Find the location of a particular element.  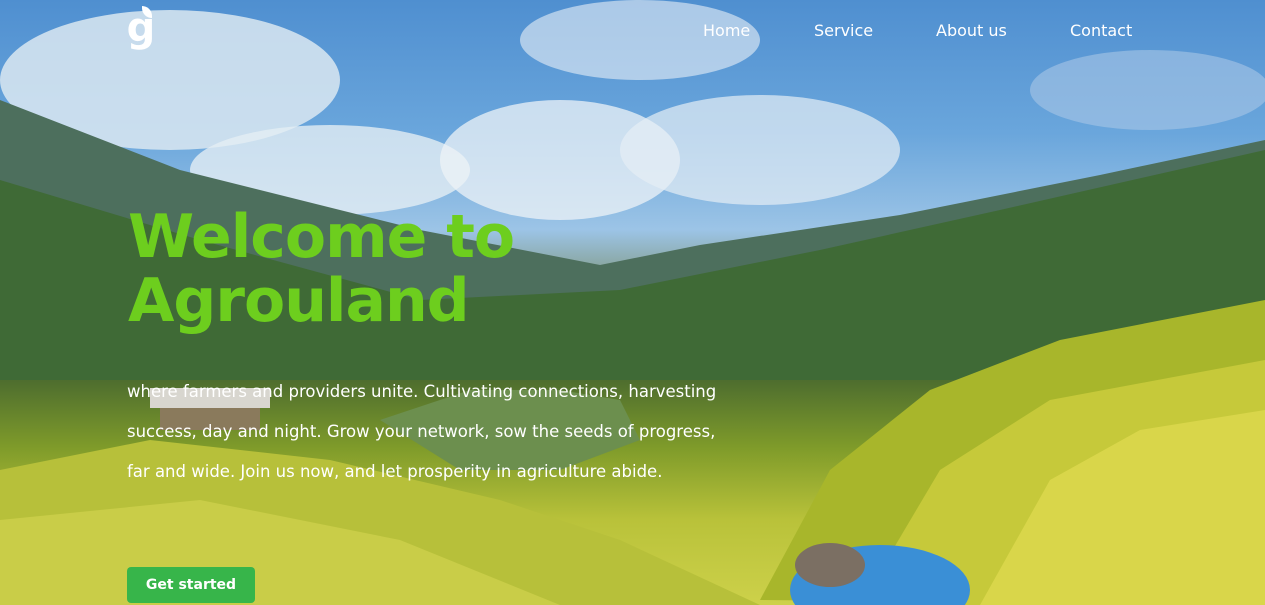

nav-contact-link: Contact is located at coordinates (1101, 31).